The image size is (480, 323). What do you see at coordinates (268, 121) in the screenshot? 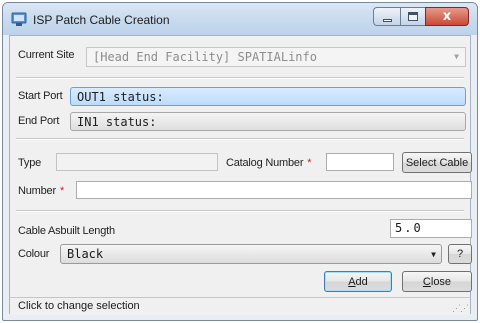
I see `end-port-field: IN1 status:` at bounding box center [268, 121].